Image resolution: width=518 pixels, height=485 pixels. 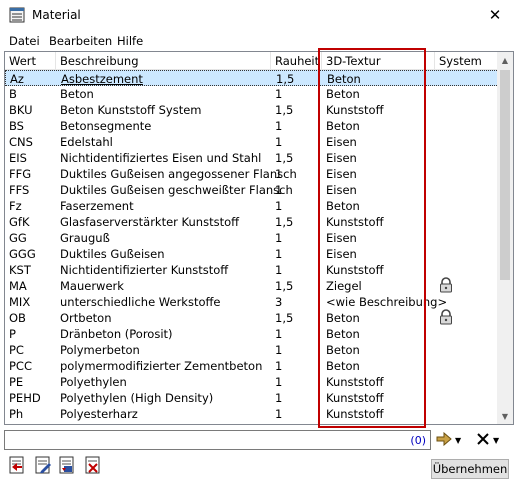 I want to click on cell-wert: EIS, so click(x=18, y=158).